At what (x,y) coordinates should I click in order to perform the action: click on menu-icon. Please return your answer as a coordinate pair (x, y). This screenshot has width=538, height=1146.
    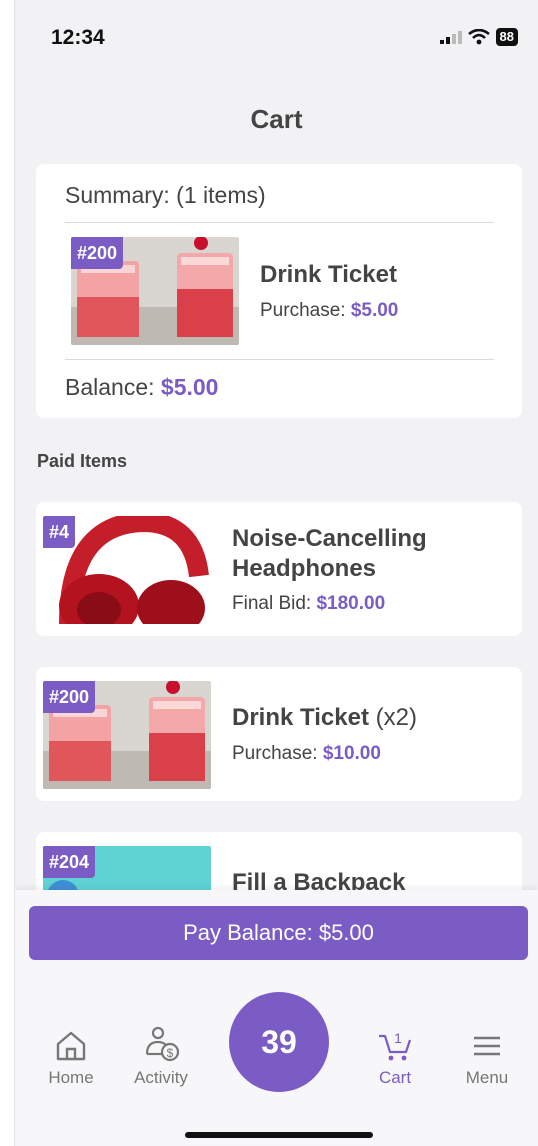
    Looking at the image, I should click on (487, 1046).